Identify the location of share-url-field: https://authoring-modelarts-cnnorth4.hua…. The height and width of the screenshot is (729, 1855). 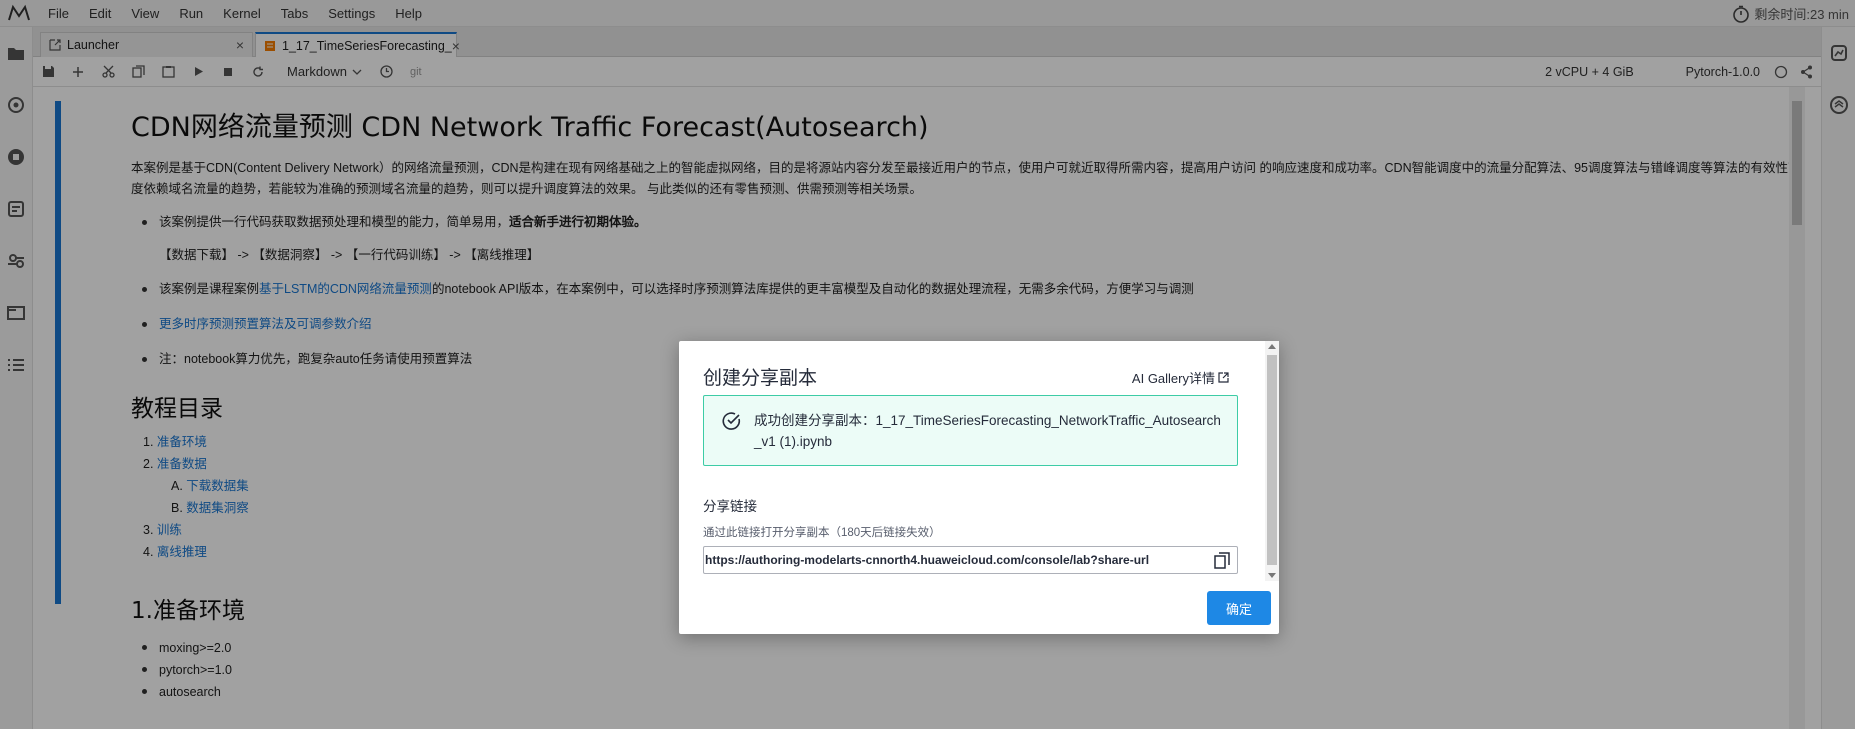
(970, 560).